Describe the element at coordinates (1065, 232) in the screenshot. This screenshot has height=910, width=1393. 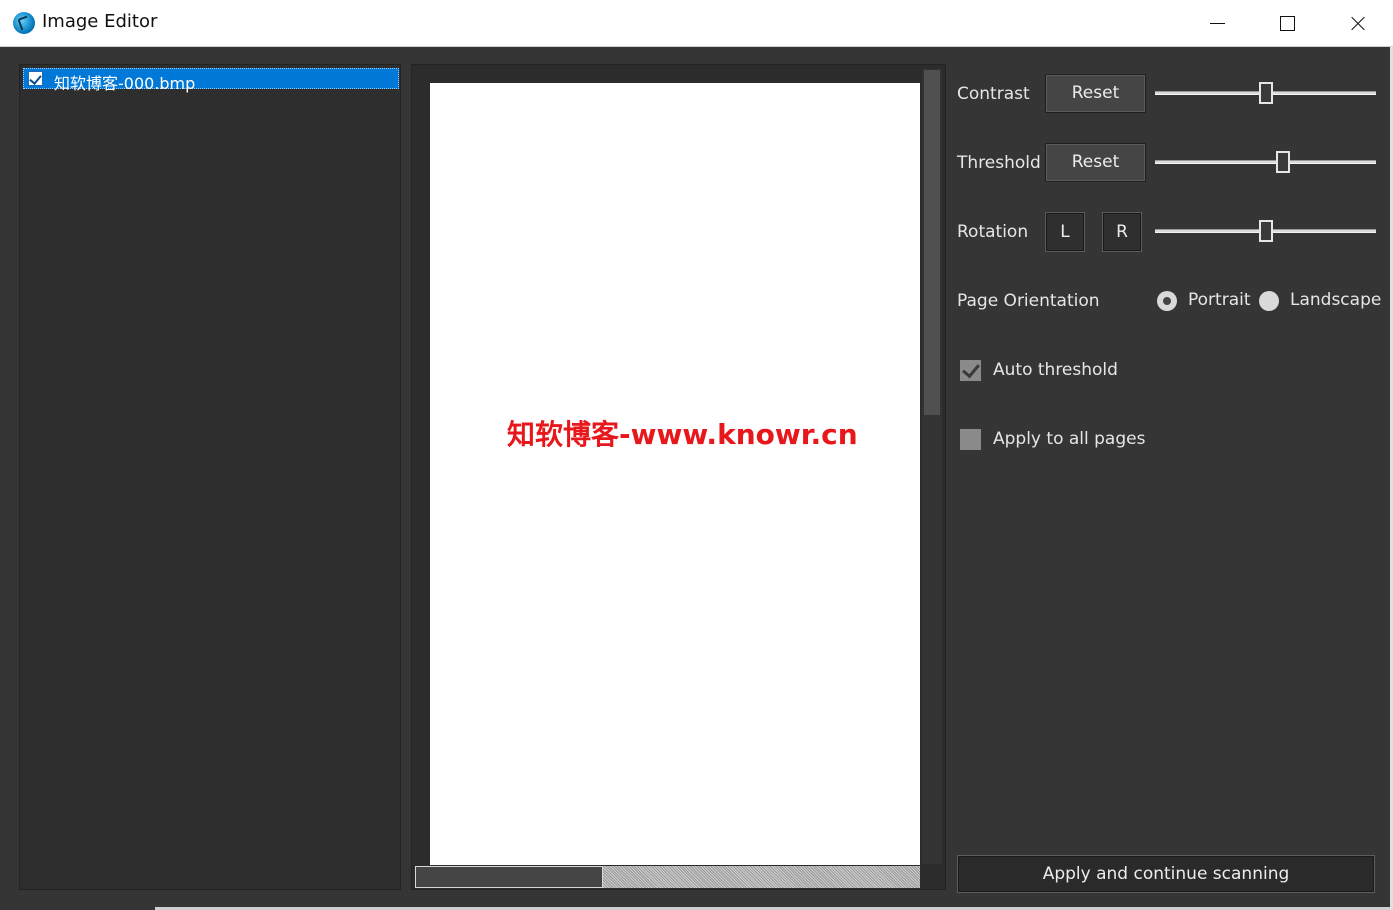
I see `rotate-left-button: L` at that location.